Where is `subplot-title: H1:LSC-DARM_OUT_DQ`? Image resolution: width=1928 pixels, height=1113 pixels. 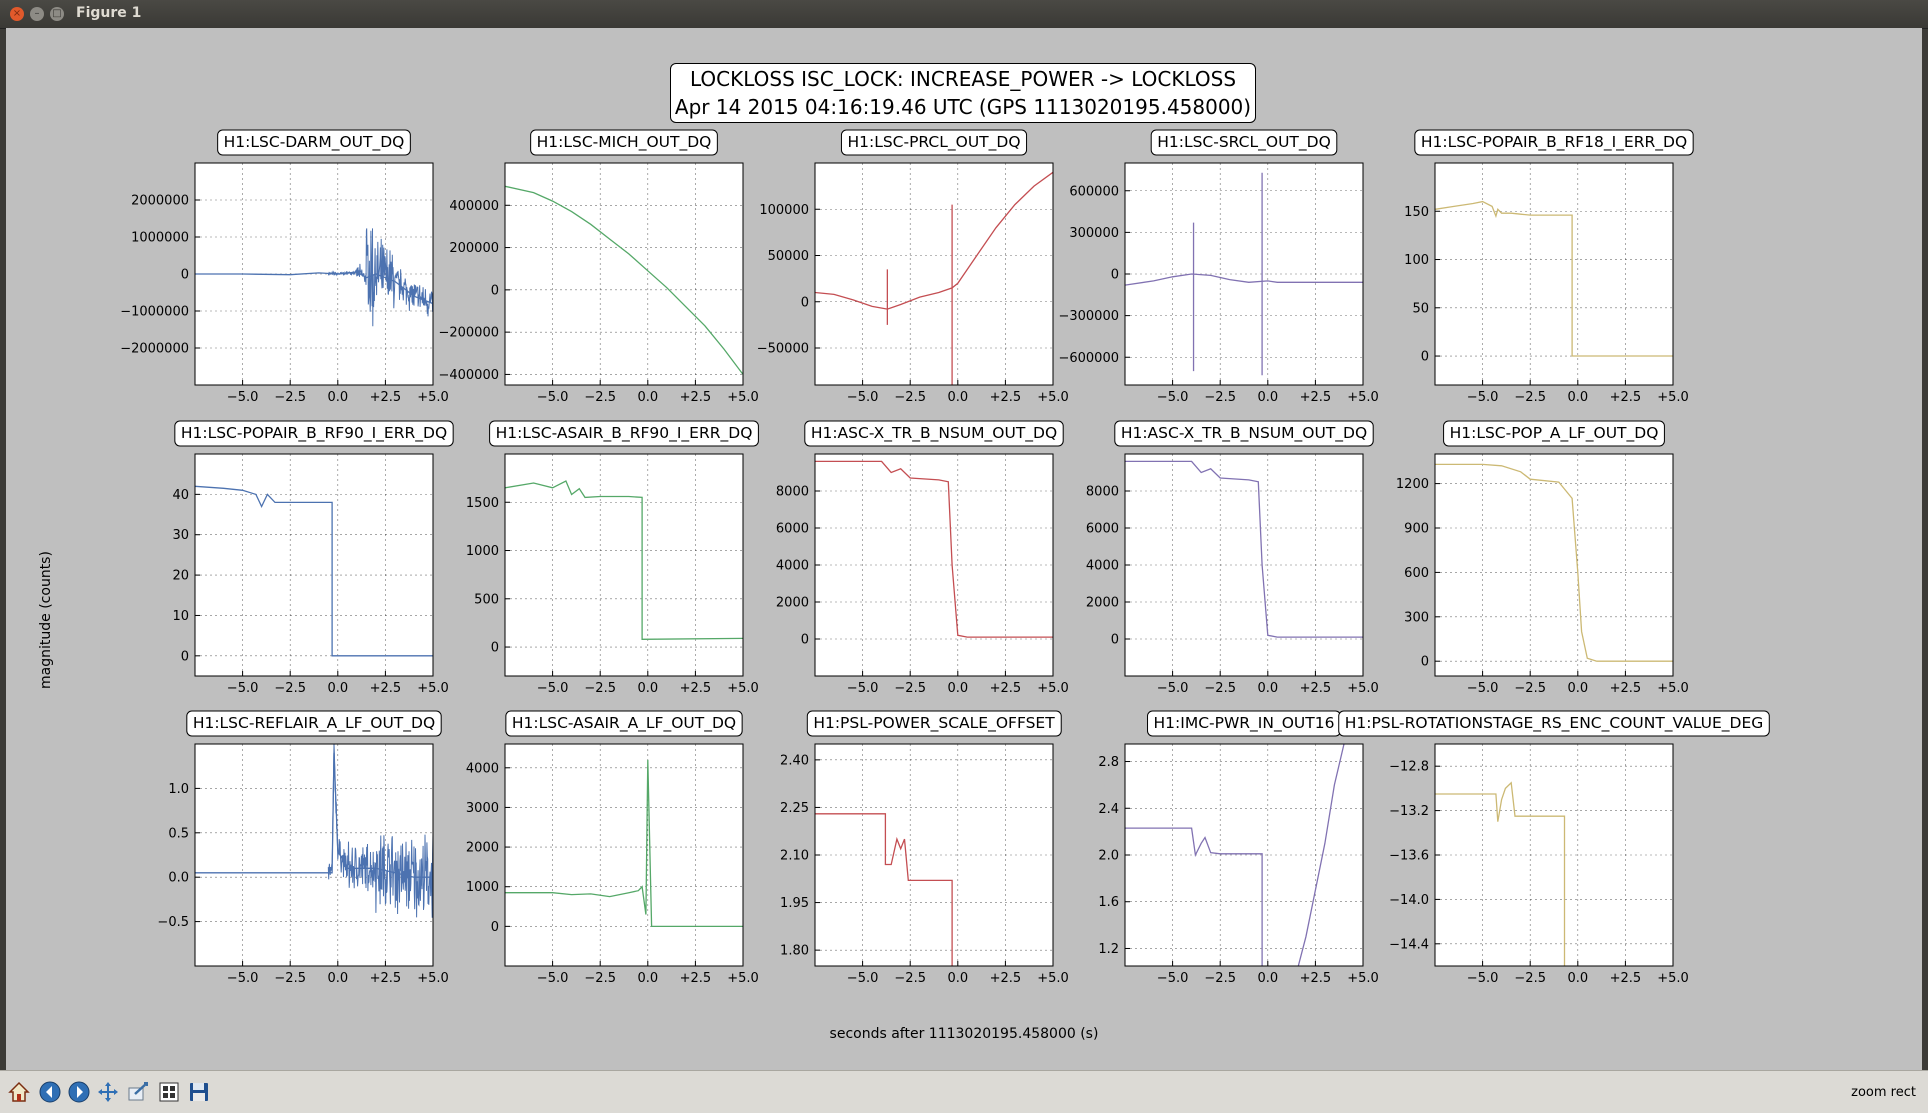 subplot-title: H1:LSC-DARM_OUT_DQ is located at coordinates (314, 142).